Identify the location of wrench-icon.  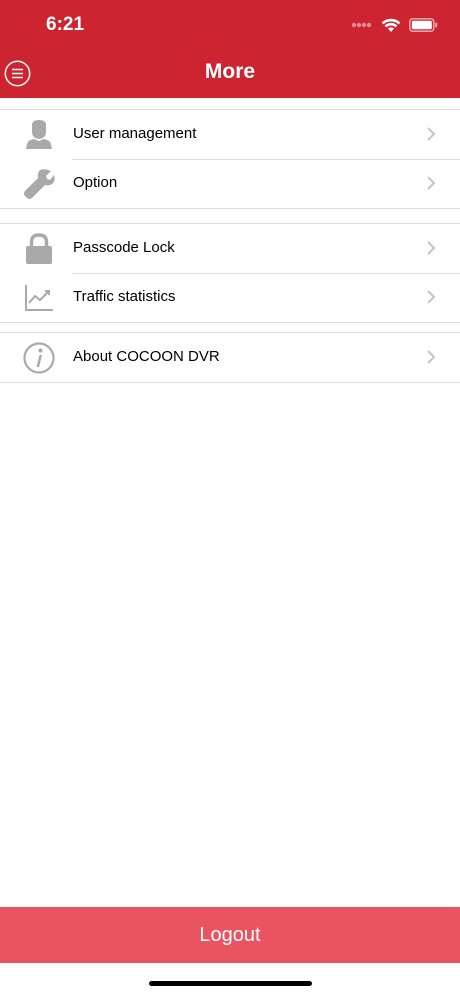
(39, 184).